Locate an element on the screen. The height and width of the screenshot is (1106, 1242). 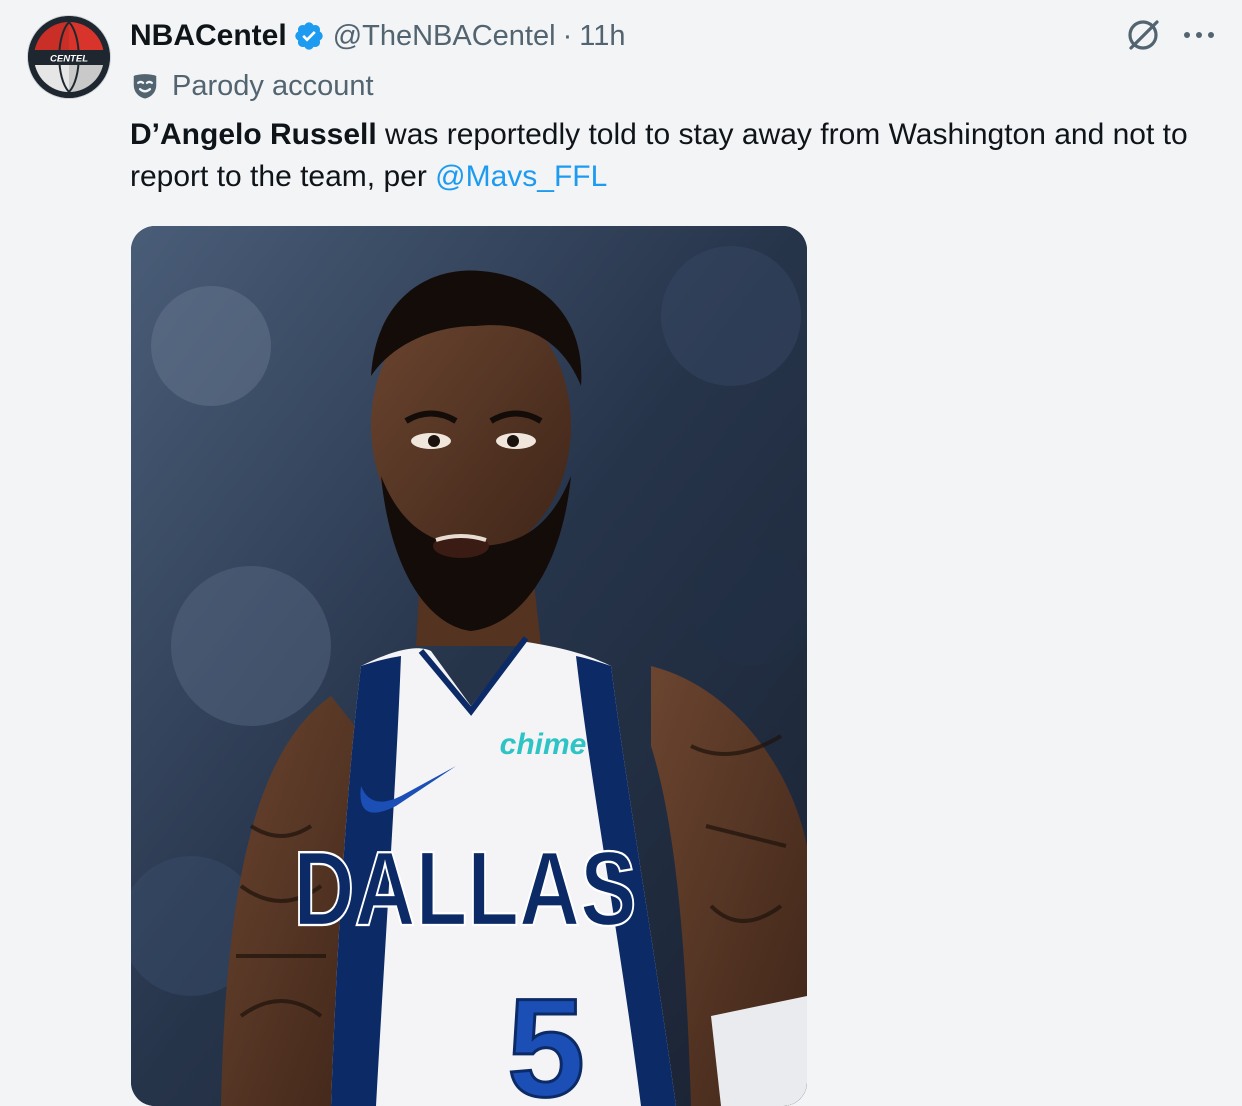
parody-mask-icon is located at coordinates (145, 86).